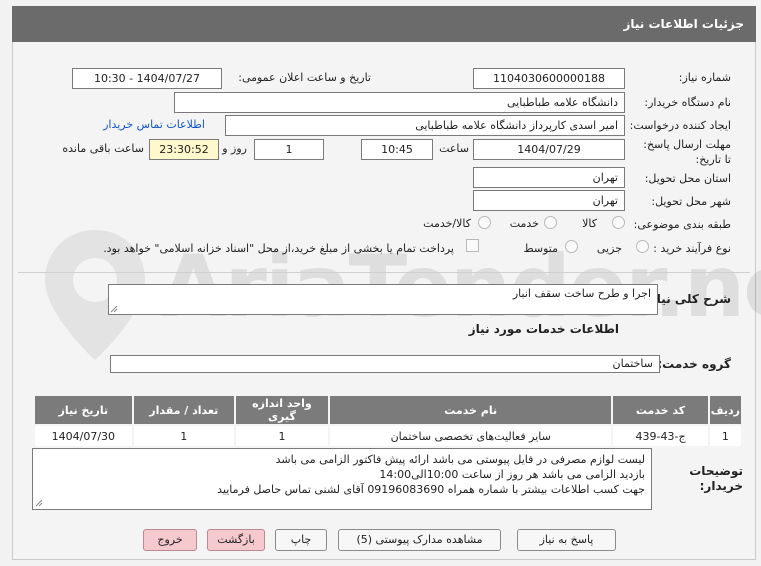 This screenshot has height=566, width=761. I want to click on process-radio-minor, so click(642, 246).